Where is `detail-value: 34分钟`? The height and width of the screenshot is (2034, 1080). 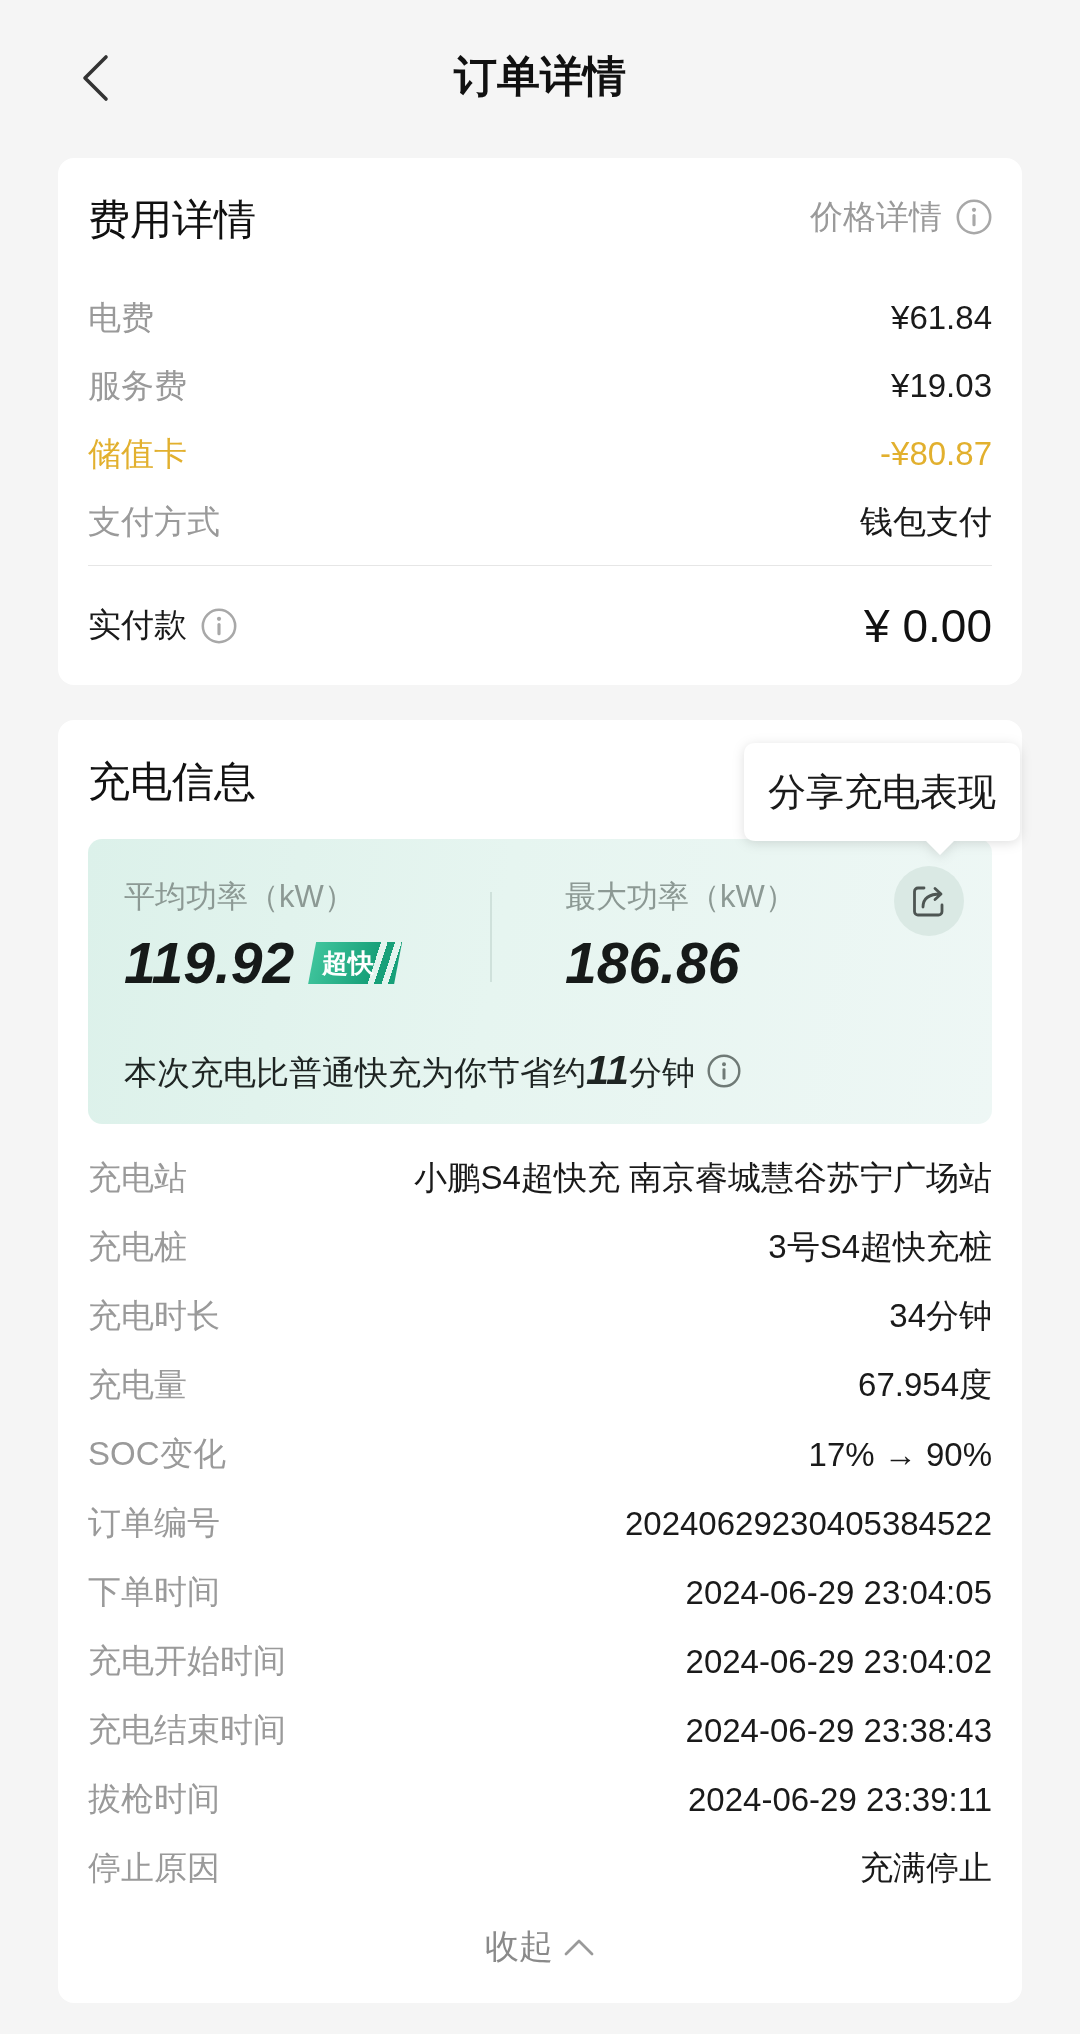 detail-value: 34分钟 is located at coordinates (940, 1316).